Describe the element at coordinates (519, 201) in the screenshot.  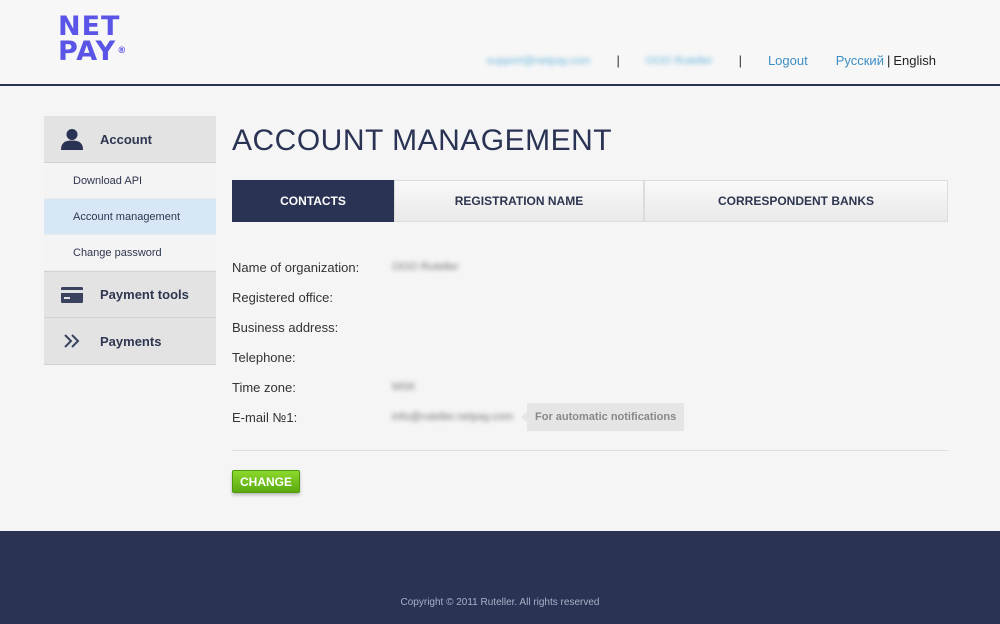
I see `tab-registration-name: REGISTRATION NAME` at that location.